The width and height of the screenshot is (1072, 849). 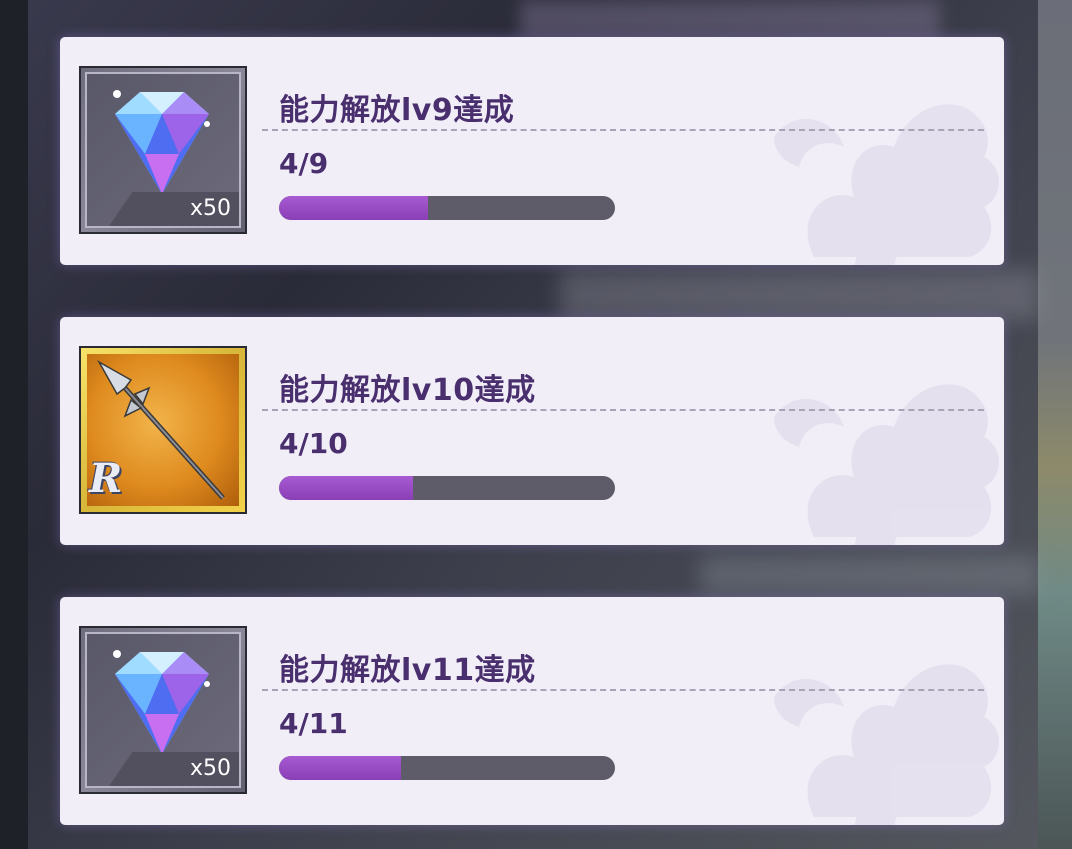 I want to click on mission-title: 能力解放lv11達成, so click(x=407, y=670).